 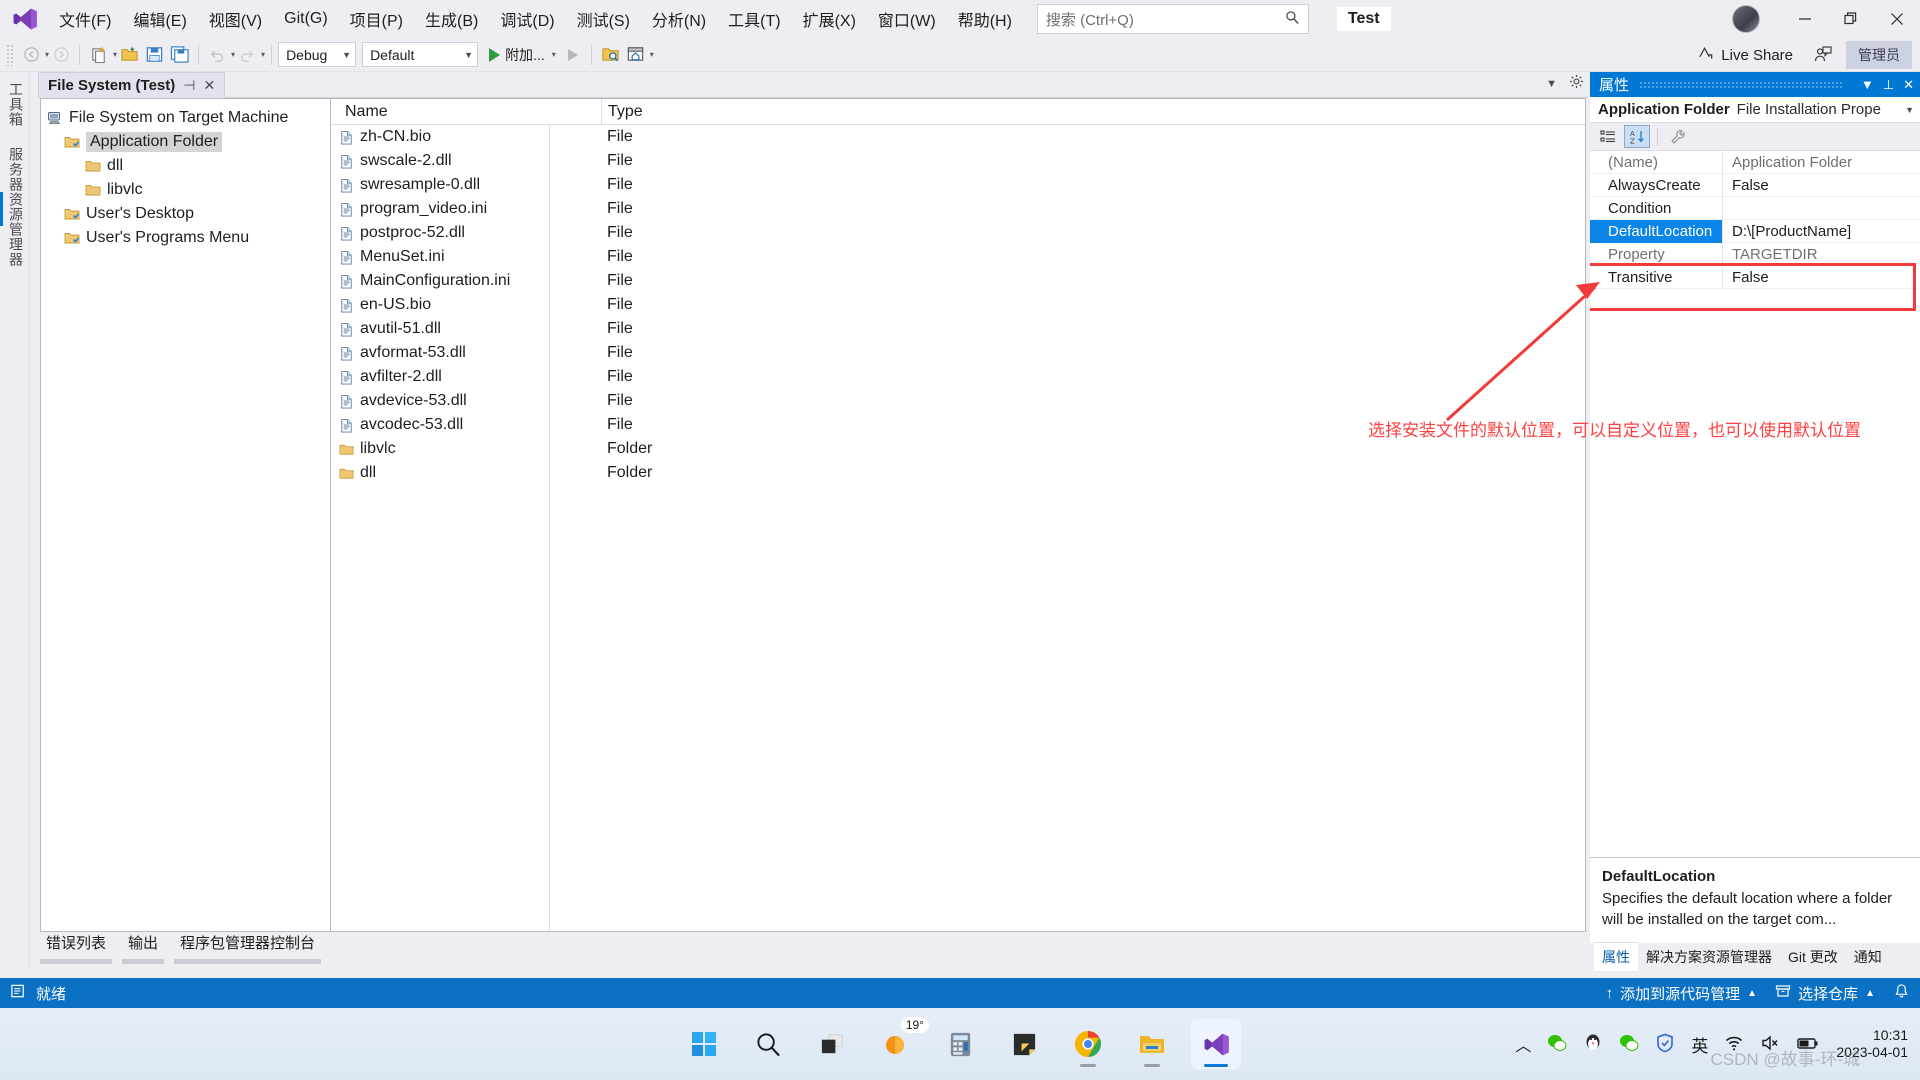 I want to click on add-to-source-control-button: ↑ 添加到源代码管理 ▲, so click(x=1681, y=993).